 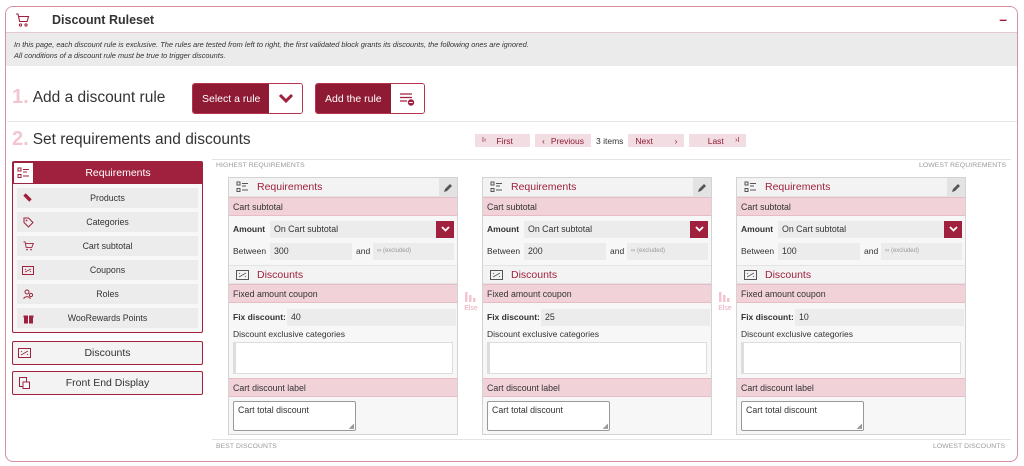 What do you see at coordinates (246, 446) in the screenshot?
I see `best-discounts-caption: BEST DISCOUNTS` at bounding box center [246, 446].